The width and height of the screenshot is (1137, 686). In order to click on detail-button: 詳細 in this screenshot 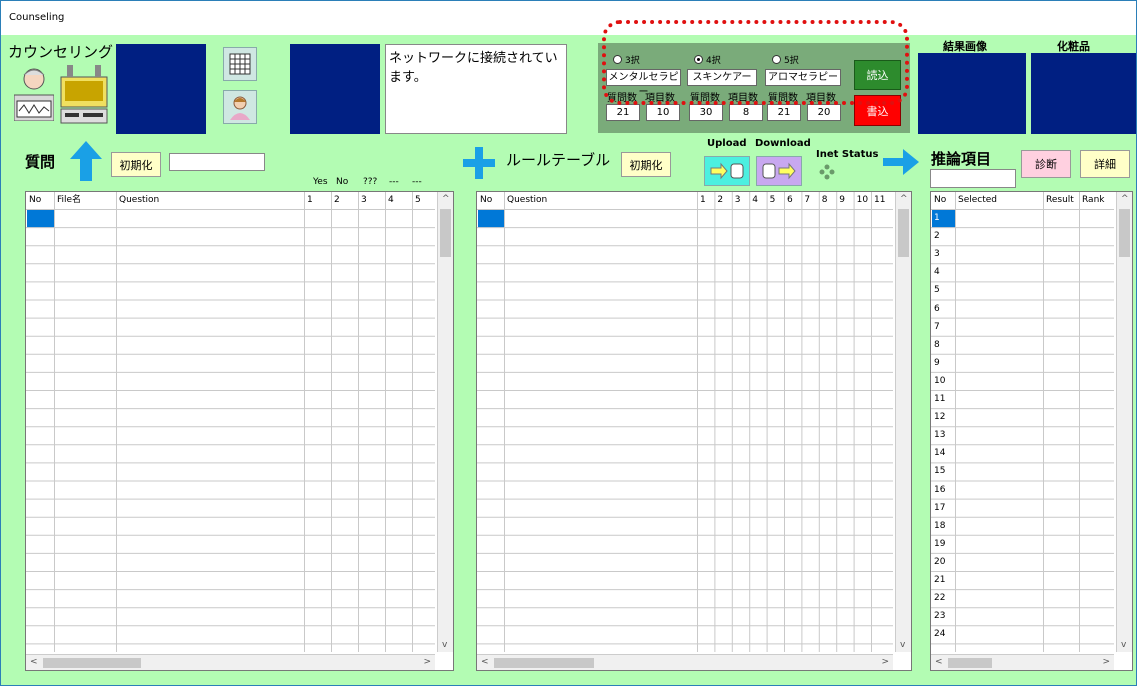, I will do `click(1105, 164)`.